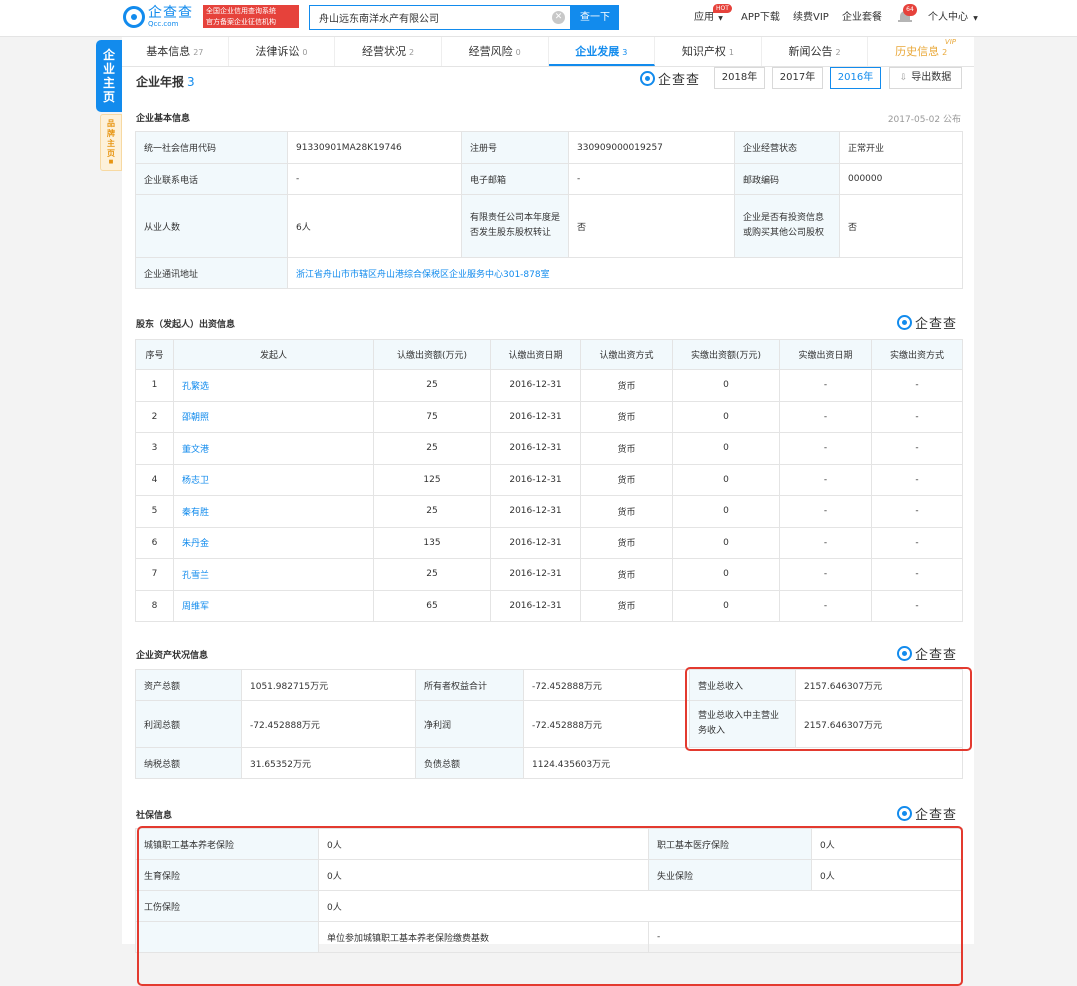  Describe the element at coordinates (305, 52) in the screenshot. I see `tab-count: 0` at that location.